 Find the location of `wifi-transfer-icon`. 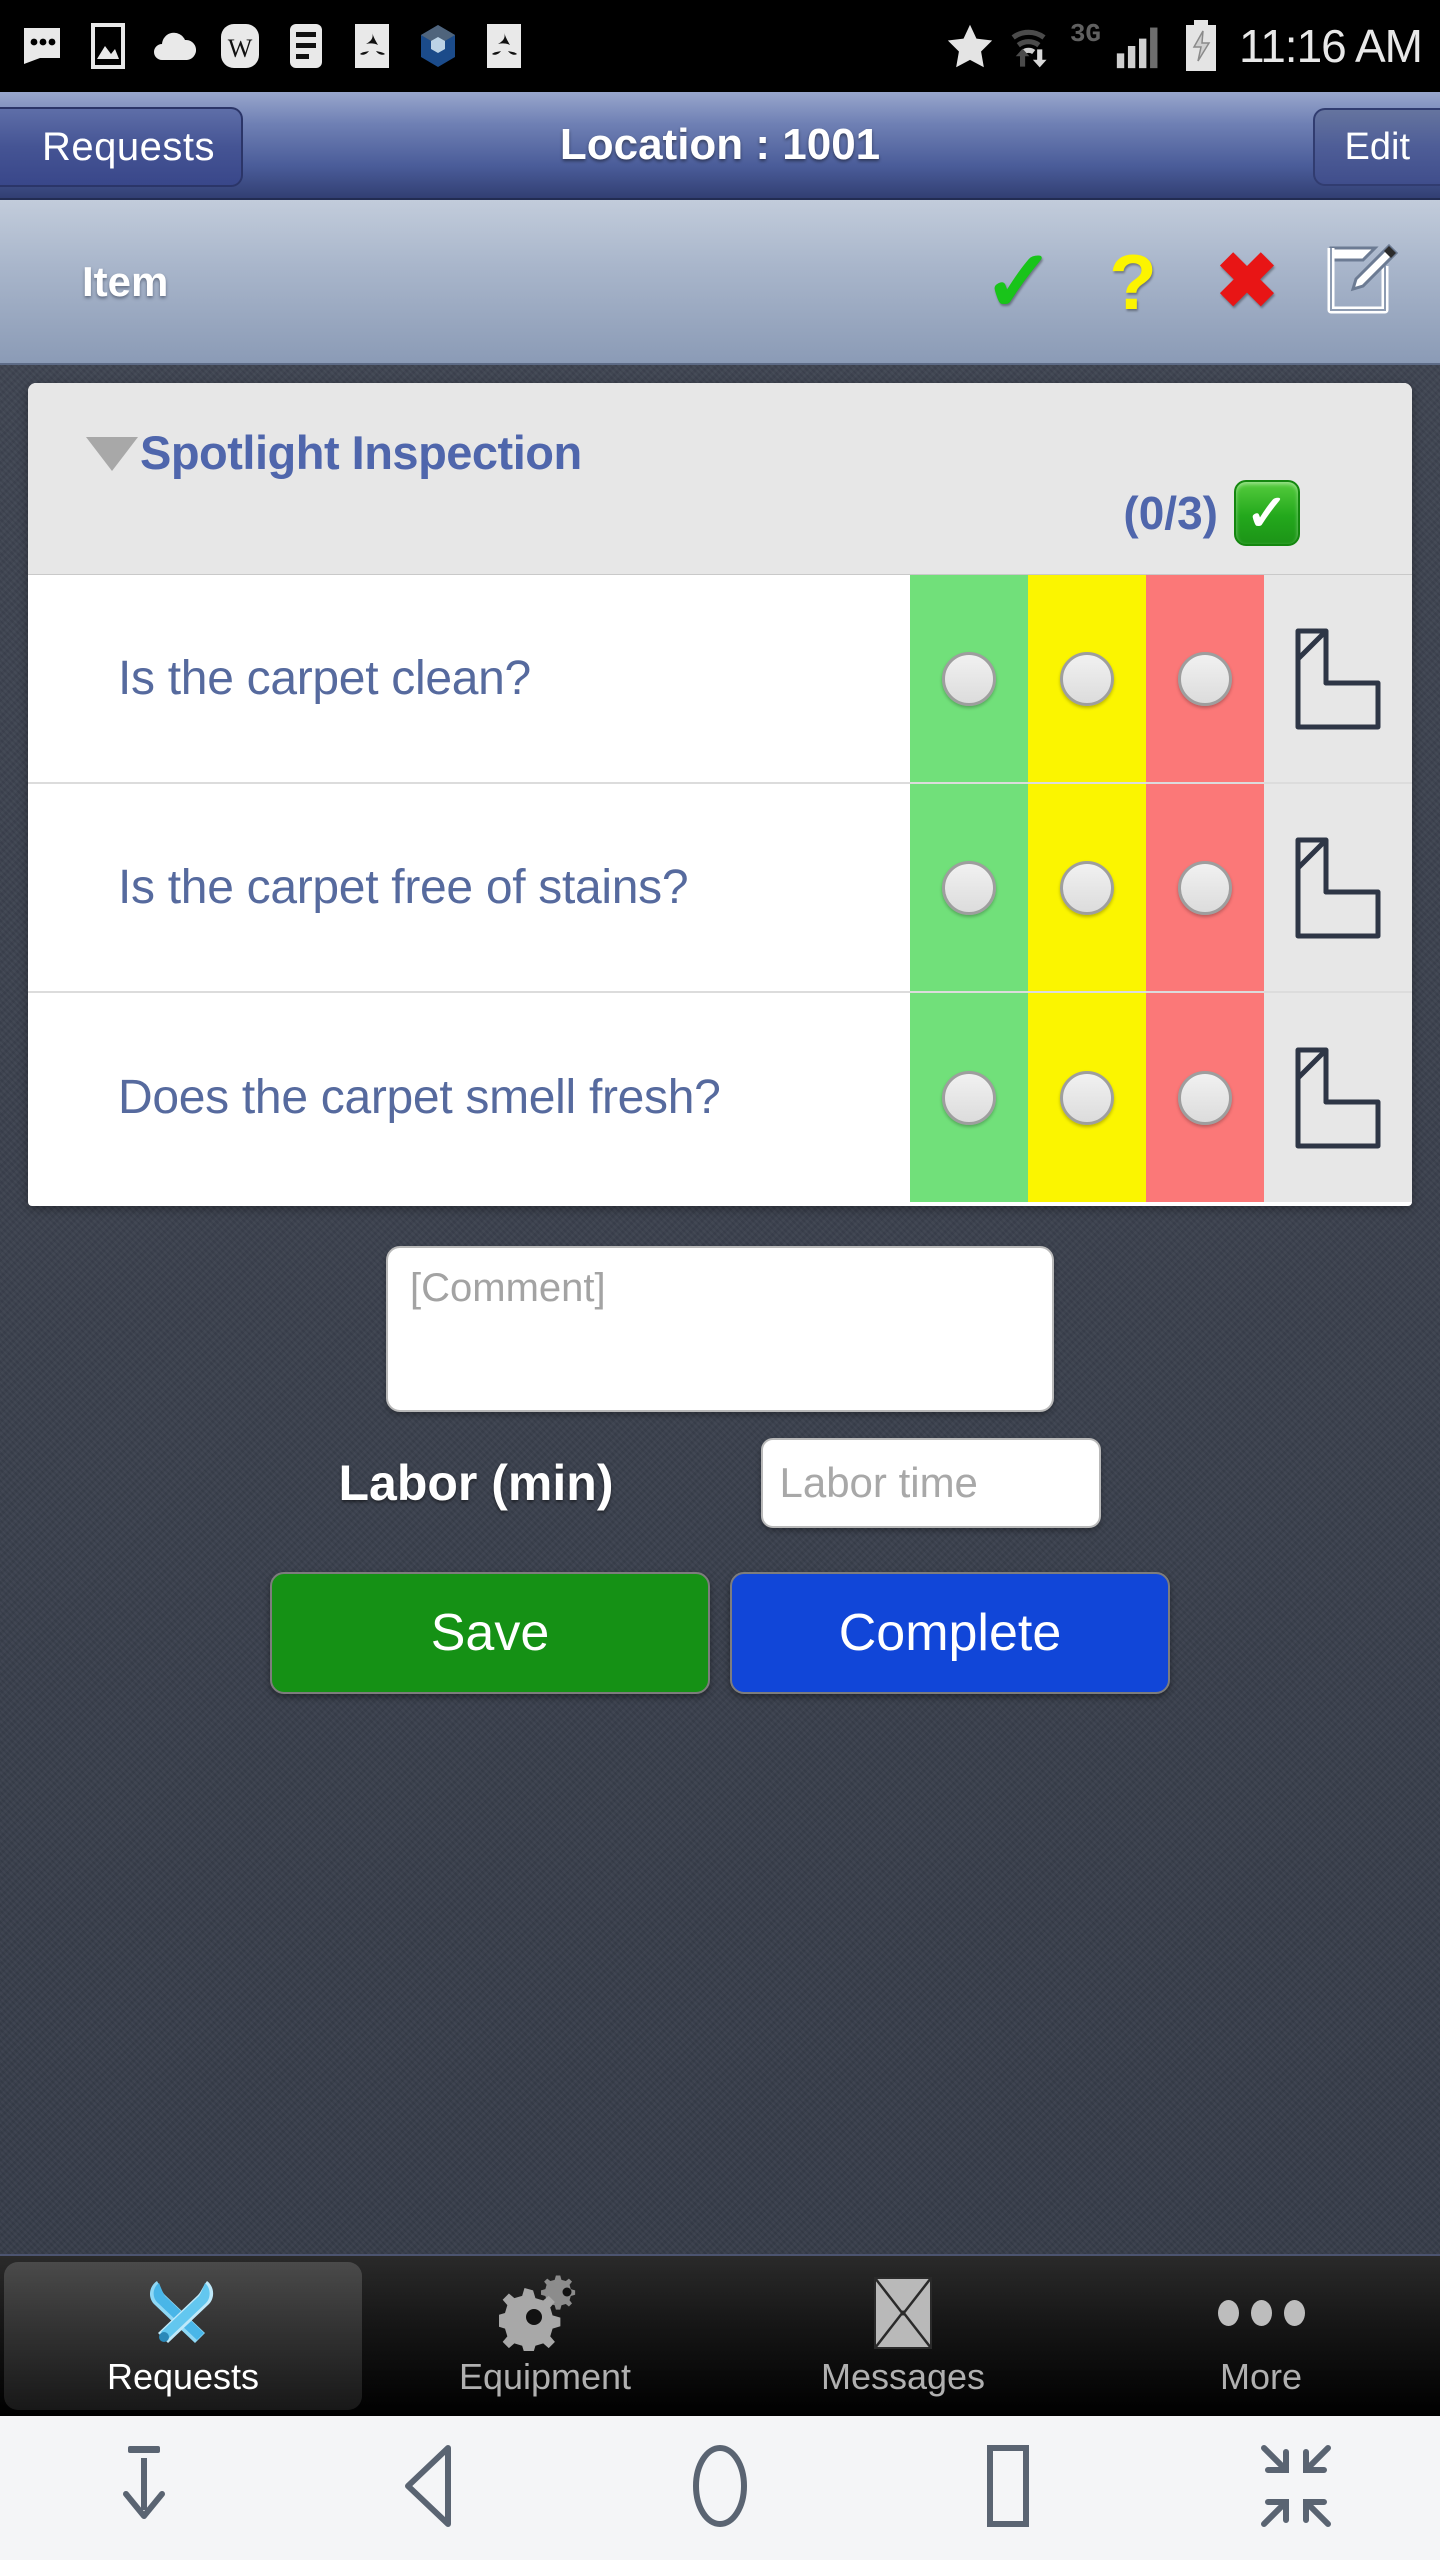

wifi-transfer-icon is located at coordinates (1032, 46).